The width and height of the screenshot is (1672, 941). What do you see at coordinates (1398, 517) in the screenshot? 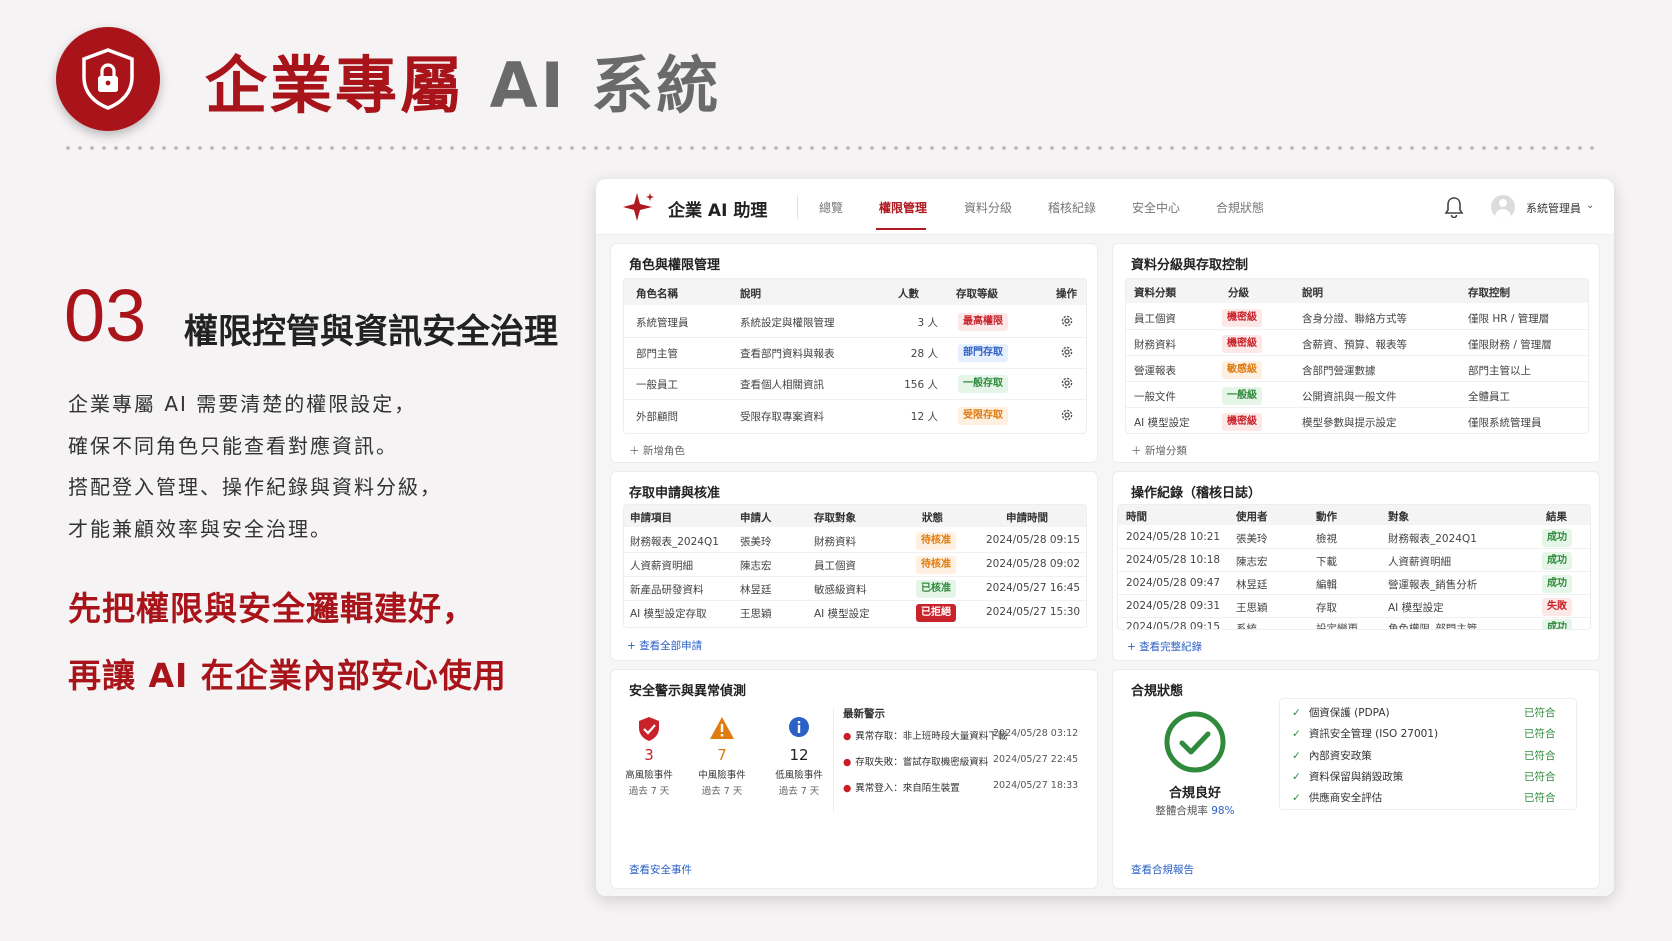
I see `col-header: 對象` at bounding box center [1398, 517].